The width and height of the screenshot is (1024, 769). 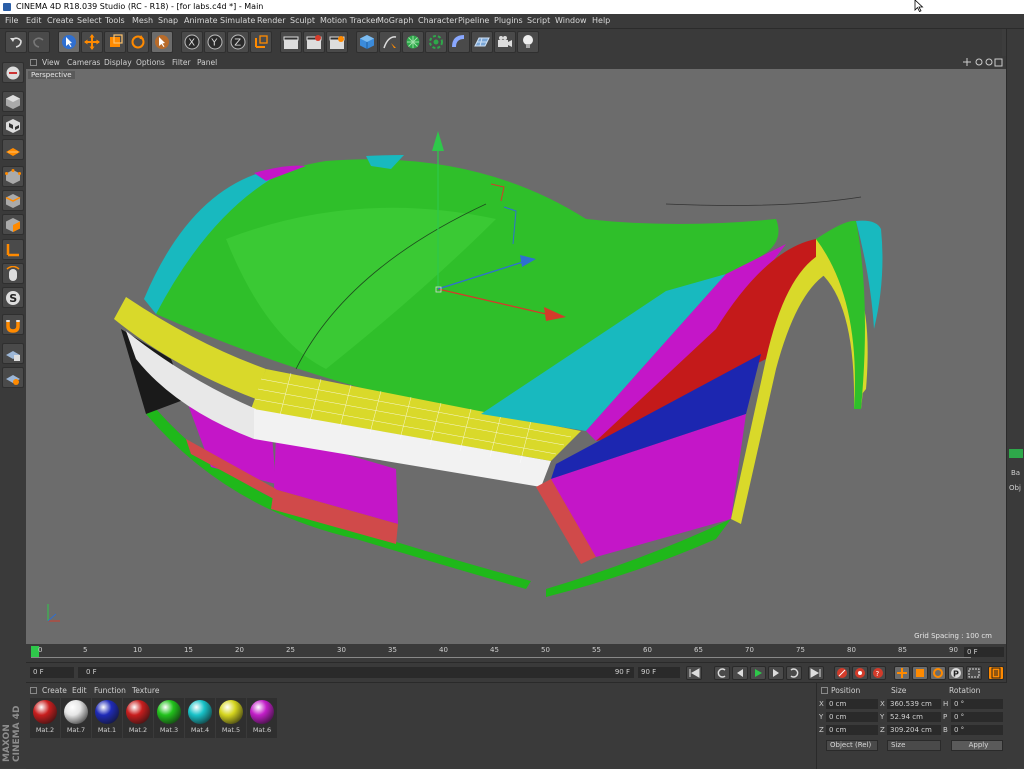 What do you see at coordinates (69, 42) in the screenshot?
I see `select-tool-button` at bounding box center [69, 42].